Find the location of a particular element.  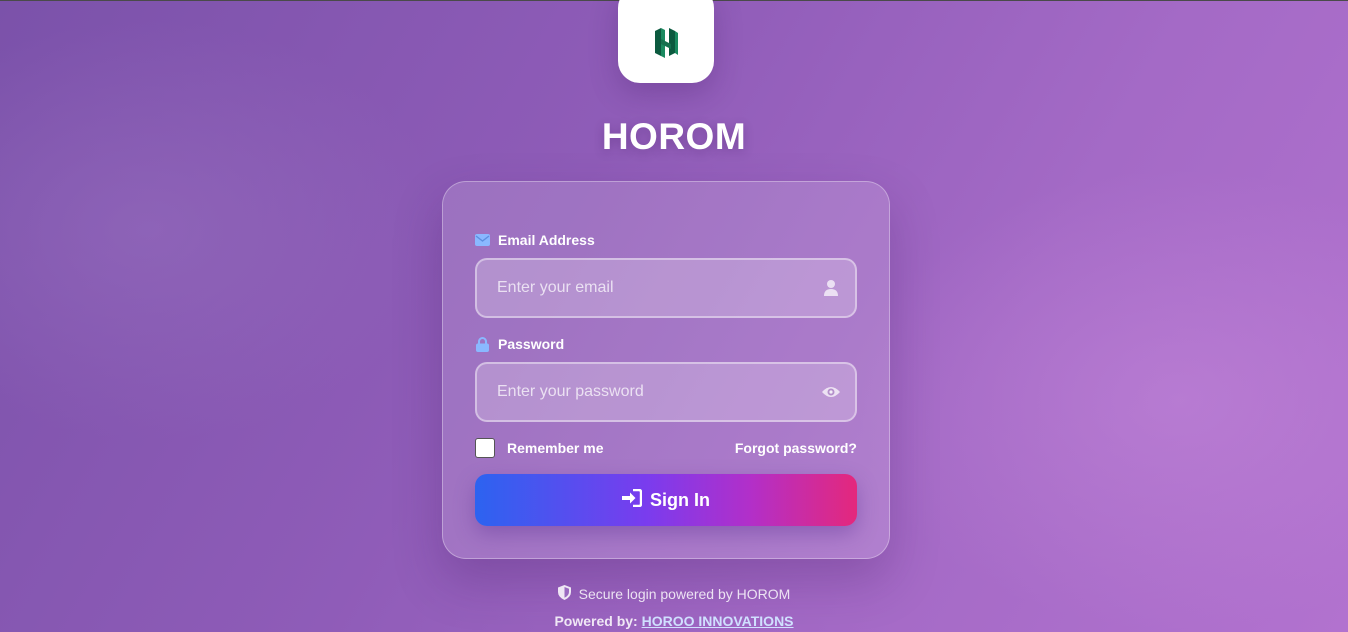

powered-by-prefix: Powered by: is located at coordinates (596, 621).